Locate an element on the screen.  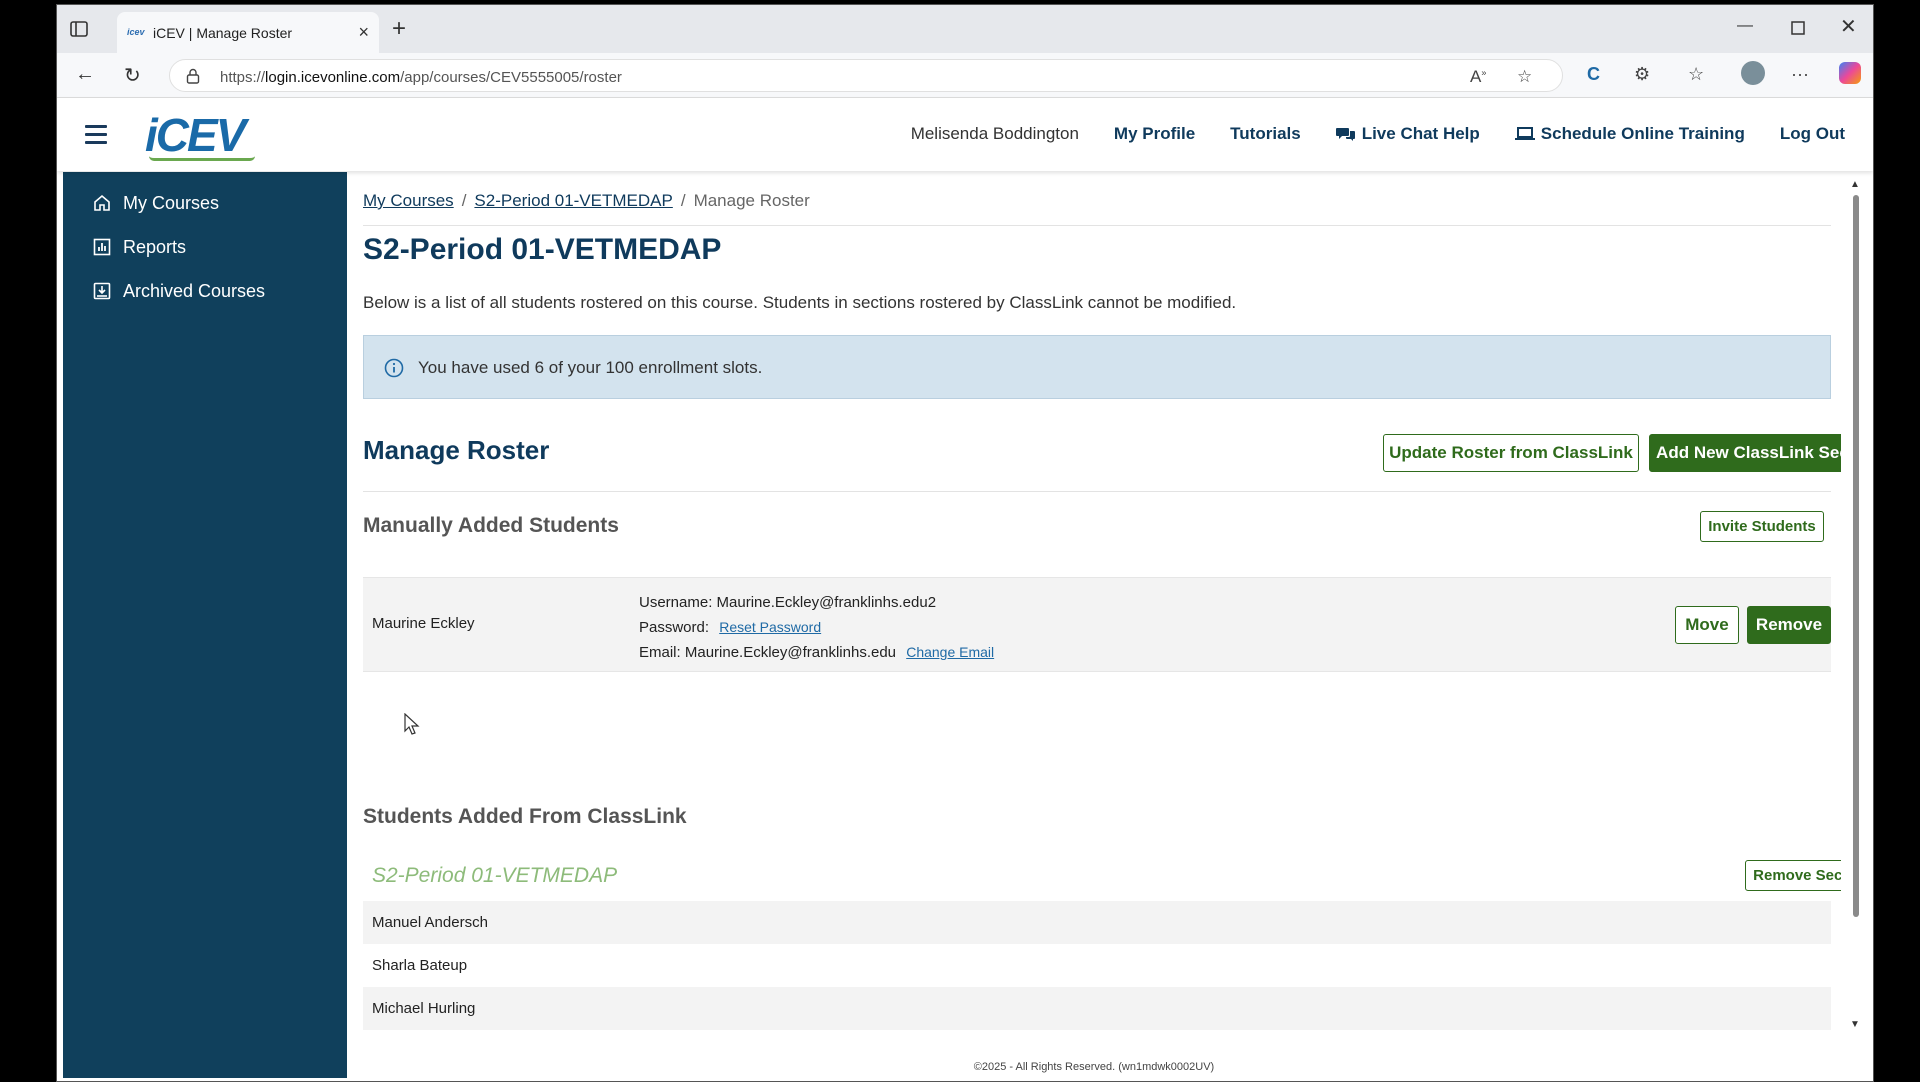
reset-password-link: Reset Password is located at coordinates (770, 627).